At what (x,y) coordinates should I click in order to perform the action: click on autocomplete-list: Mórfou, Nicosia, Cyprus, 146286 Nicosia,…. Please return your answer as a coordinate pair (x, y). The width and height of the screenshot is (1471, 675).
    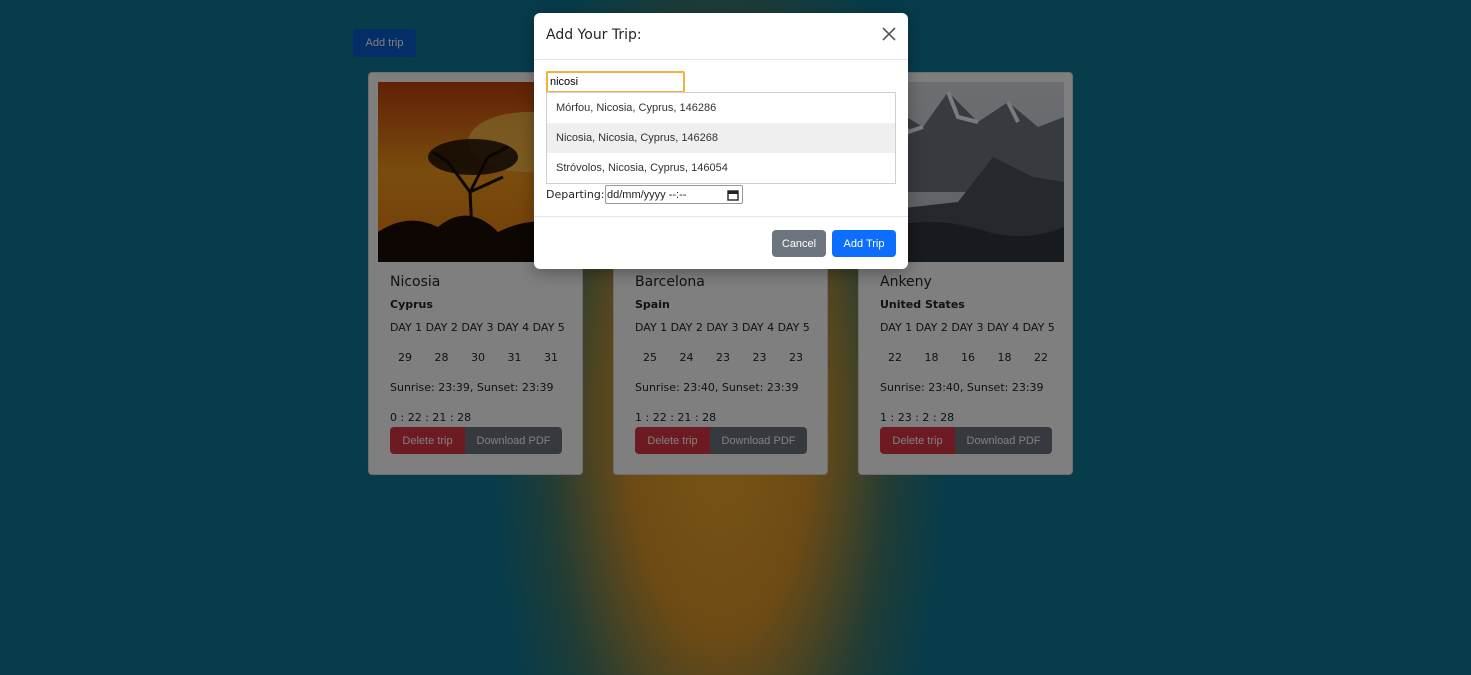
    Looking at the image, I should click on (721, 138).